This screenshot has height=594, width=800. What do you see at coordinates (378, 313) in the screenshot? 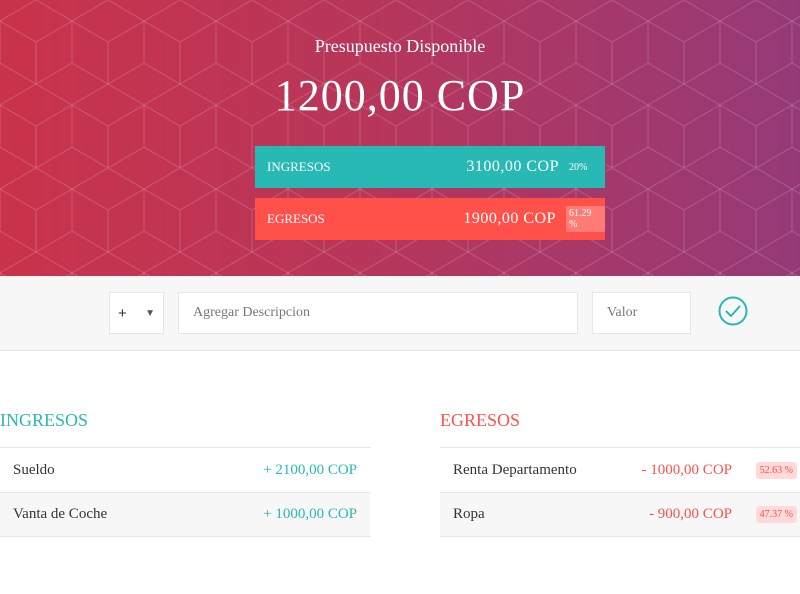
I see `description-input` at bounding box center [378, 313].